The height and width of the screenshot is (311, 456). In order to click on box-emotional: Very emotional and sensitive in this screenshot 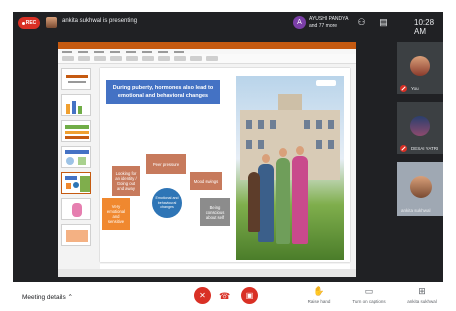, I will do `click(116, 214)`.